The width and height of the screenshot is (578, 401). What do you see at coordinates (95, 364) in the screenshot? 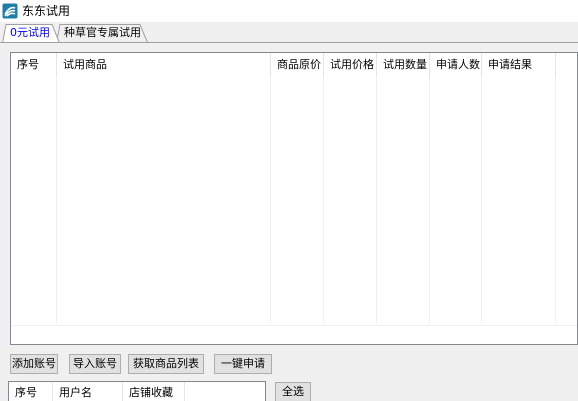
I see `import-account-button: 导入账号` at bounding box center [95, 364].